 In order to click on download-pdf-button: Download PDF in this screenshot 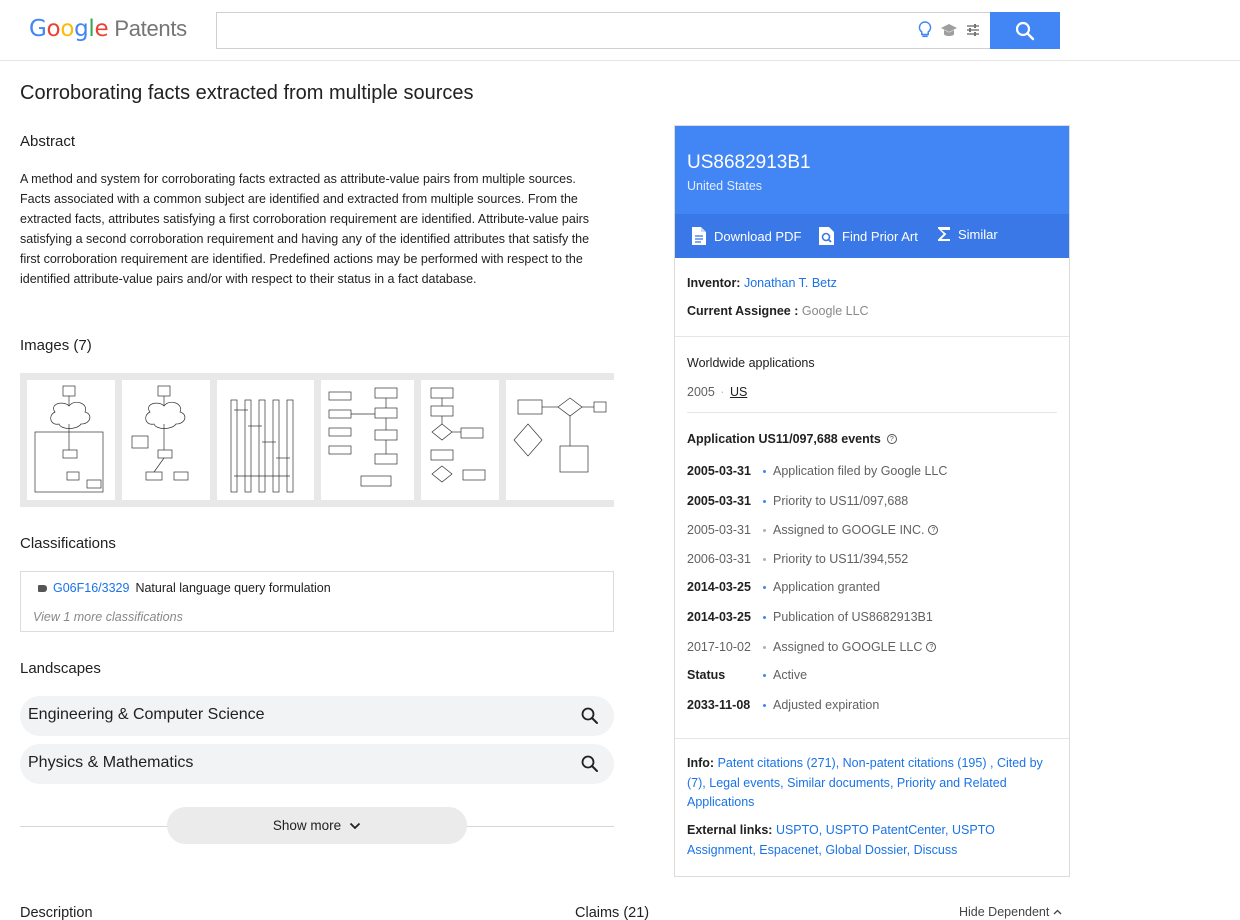, I will do `click(746, 236)`.